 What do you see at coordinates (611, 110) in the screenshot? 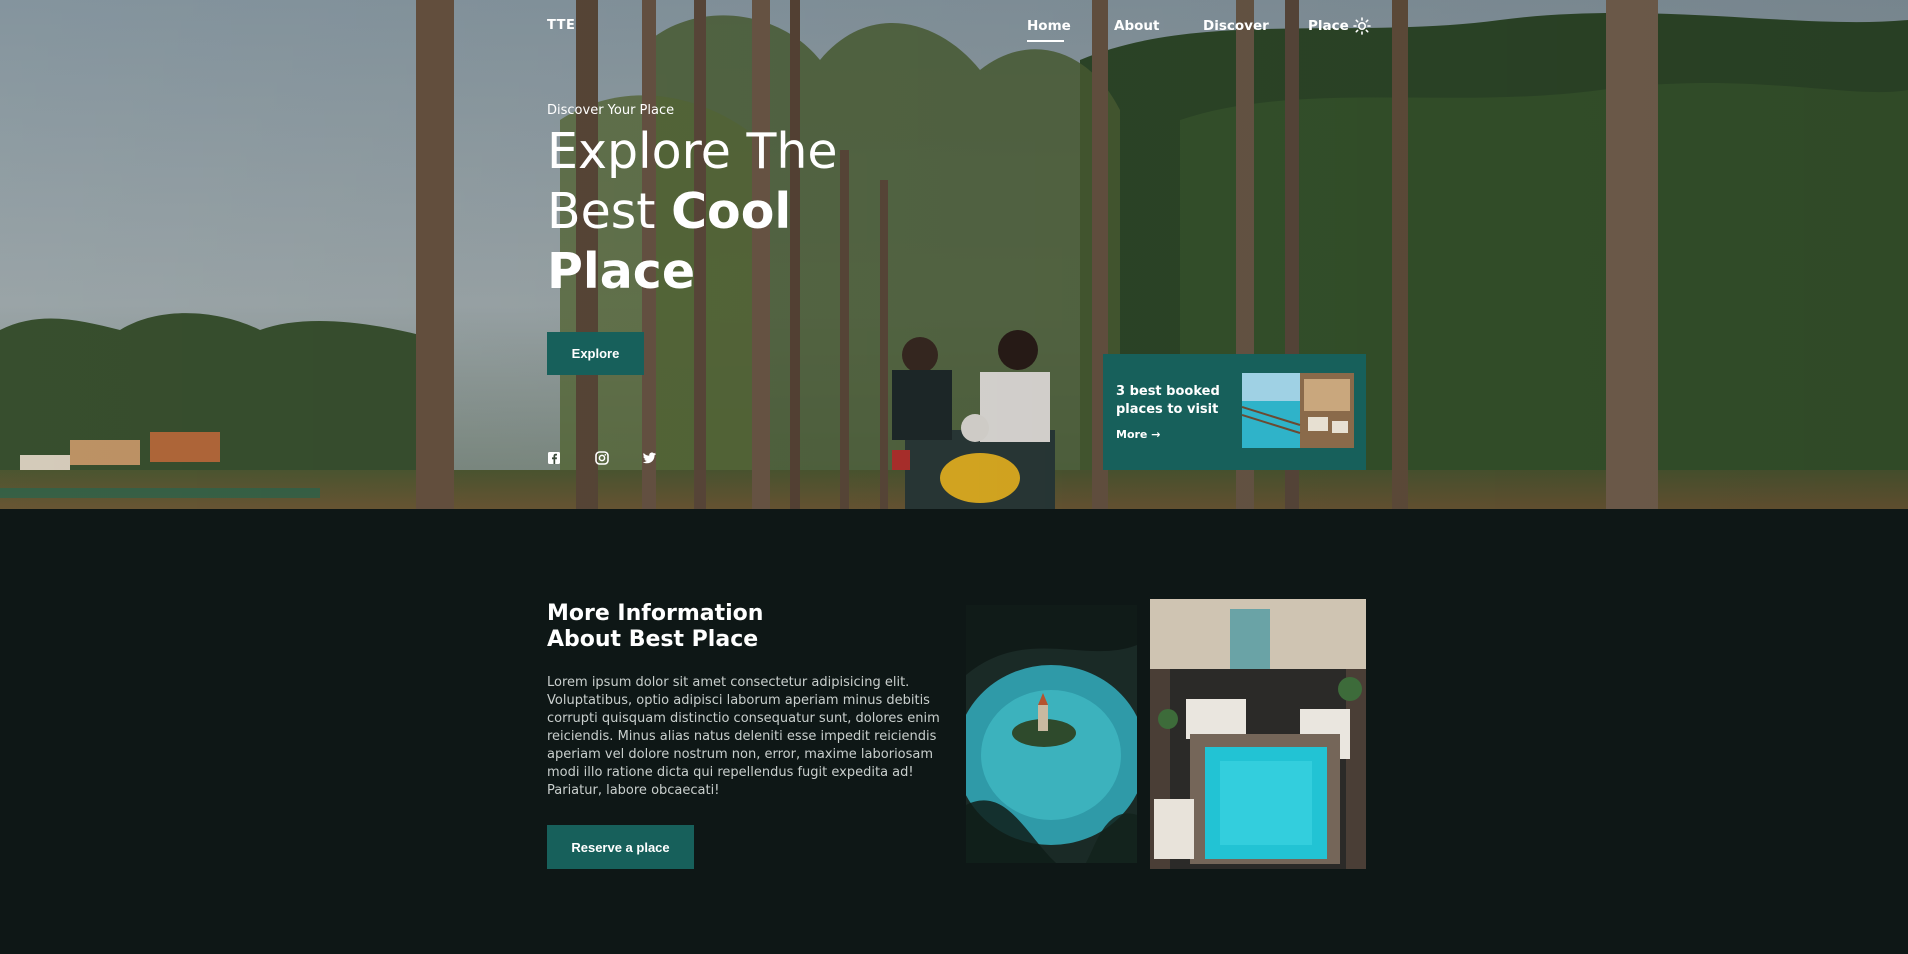
I see `hero-subtitle: Discover Your Place` at bounding box center [611, 110].